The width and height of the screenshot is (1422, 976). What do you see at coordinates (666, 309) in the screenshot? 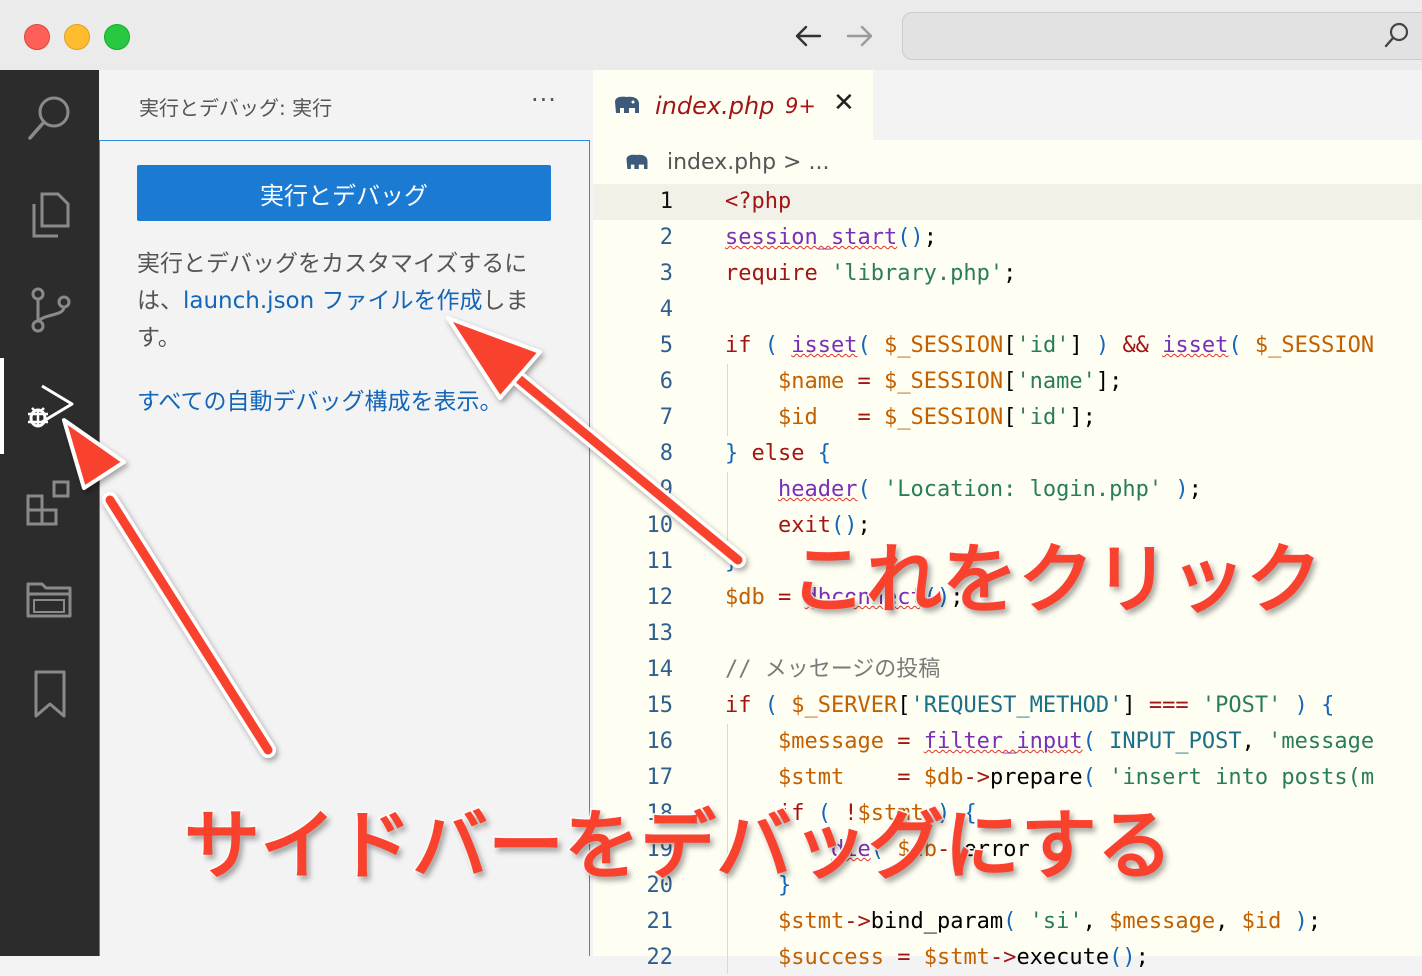
I see `code-line: 4` at bounding box center [666, 309].